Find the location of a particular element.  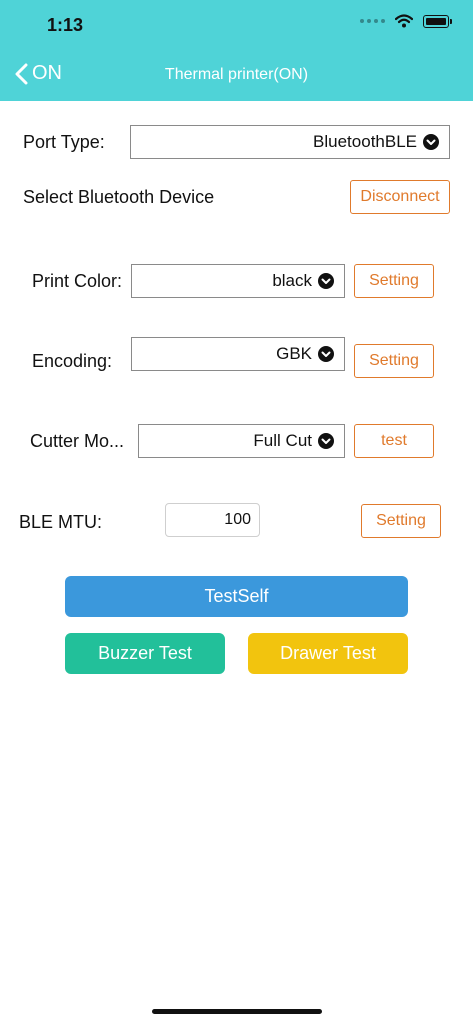

encoding-value: GBK is located at coordinates (294, 353).